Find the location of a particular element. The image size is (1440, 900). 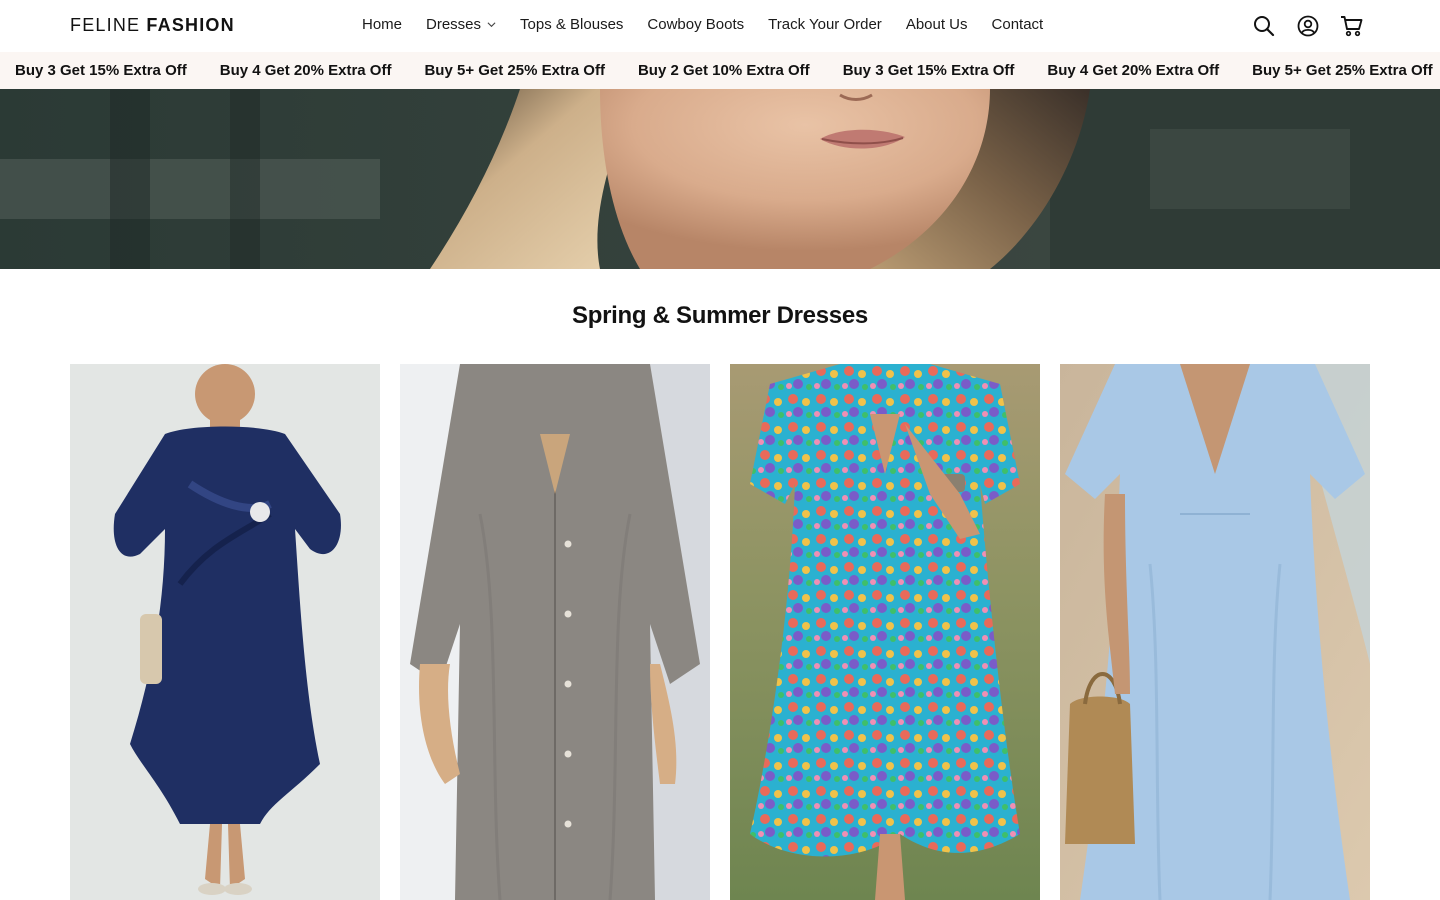

nav-track-order: Track Your Order is located at coordinates (825, 24).